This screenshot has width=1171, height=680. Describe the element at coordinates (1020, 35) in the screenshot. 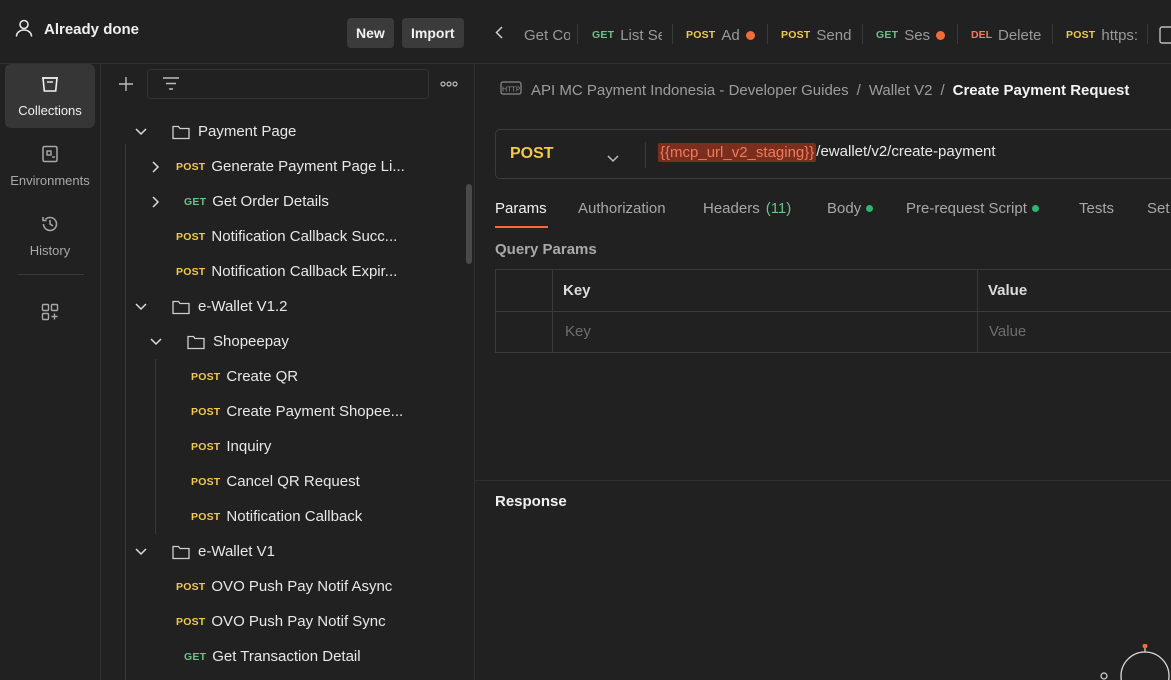

I see `tab-label: Delete` at that location.